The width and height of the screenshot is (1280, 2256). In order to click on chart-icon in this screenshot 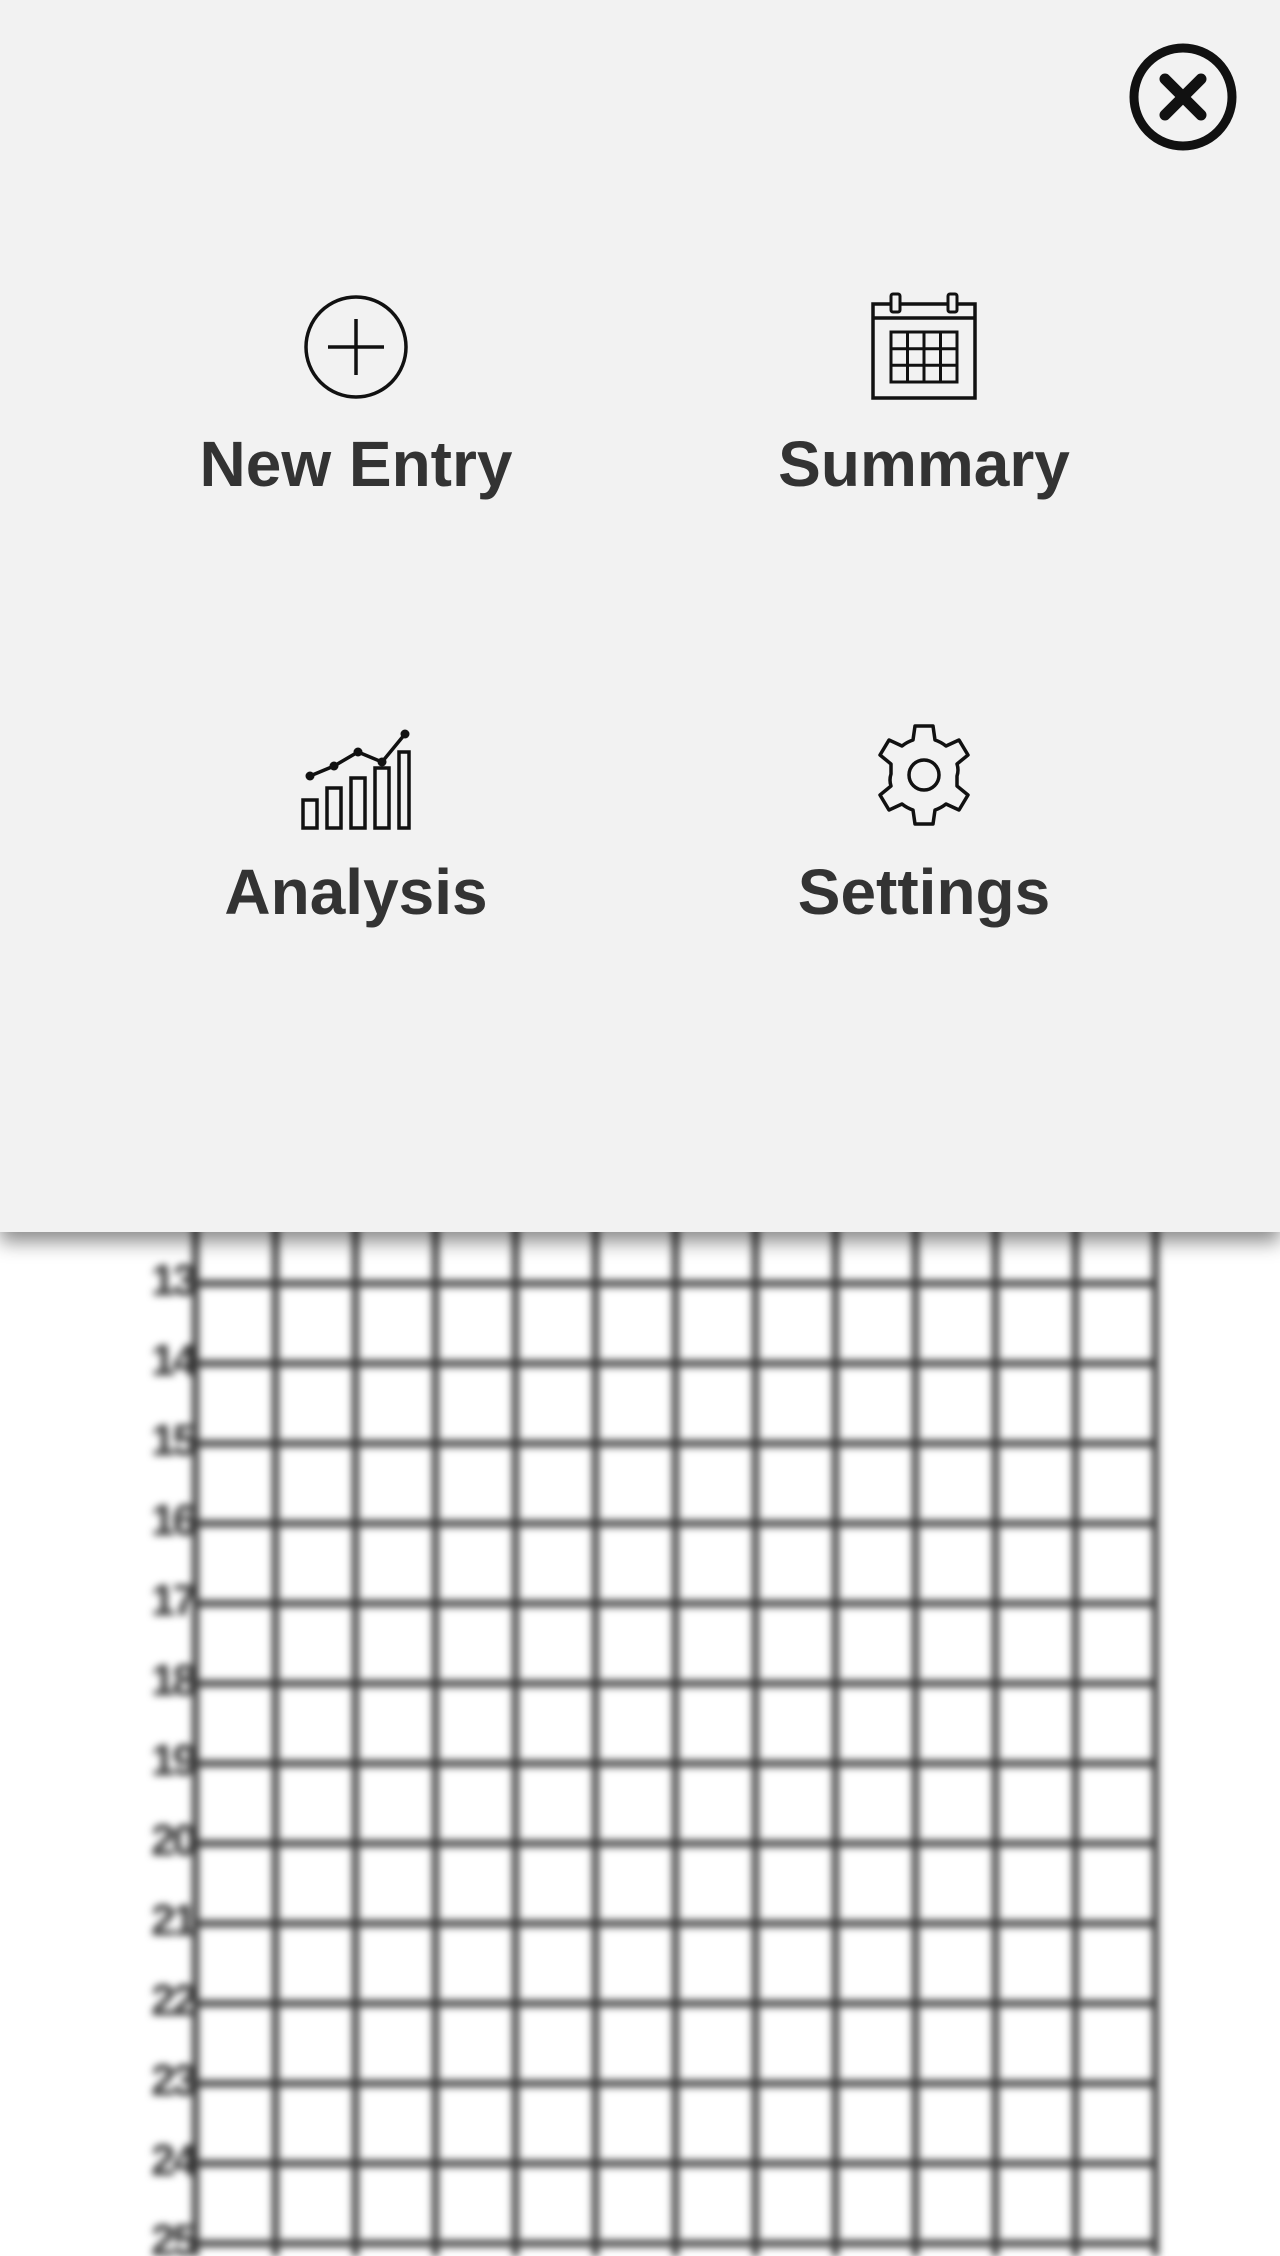, I will do `click(356, 775)`.